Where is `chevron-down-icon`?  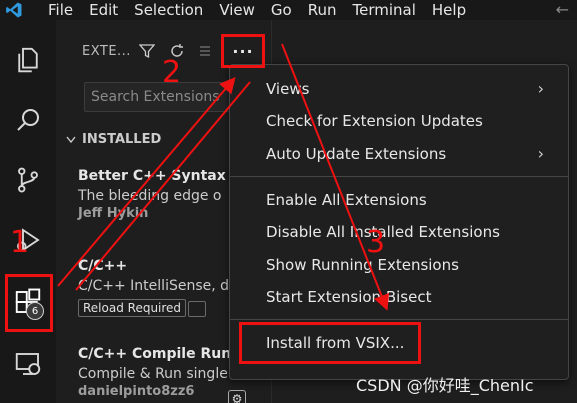 chevron-down-icon is located at coordinates (71, 139).